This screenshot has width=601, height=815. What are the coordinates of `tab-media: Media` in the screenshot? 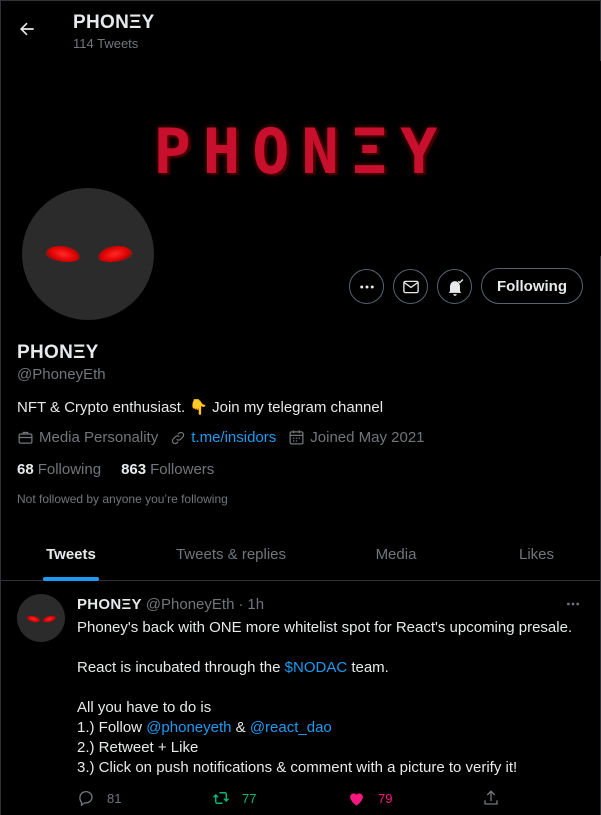 It's located at (396, 554).